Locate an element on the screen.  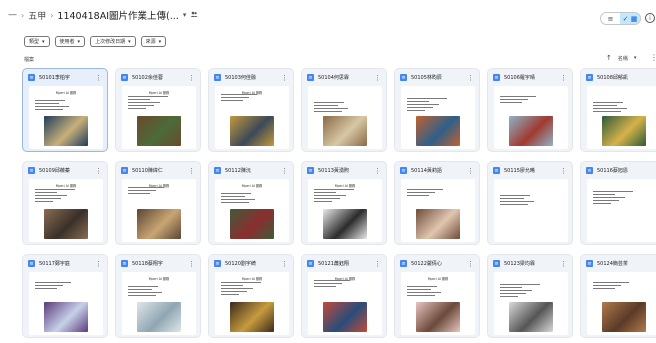
file-card: ≡ 50104何思霖 ⋮ is located at coordinates (344, 110).